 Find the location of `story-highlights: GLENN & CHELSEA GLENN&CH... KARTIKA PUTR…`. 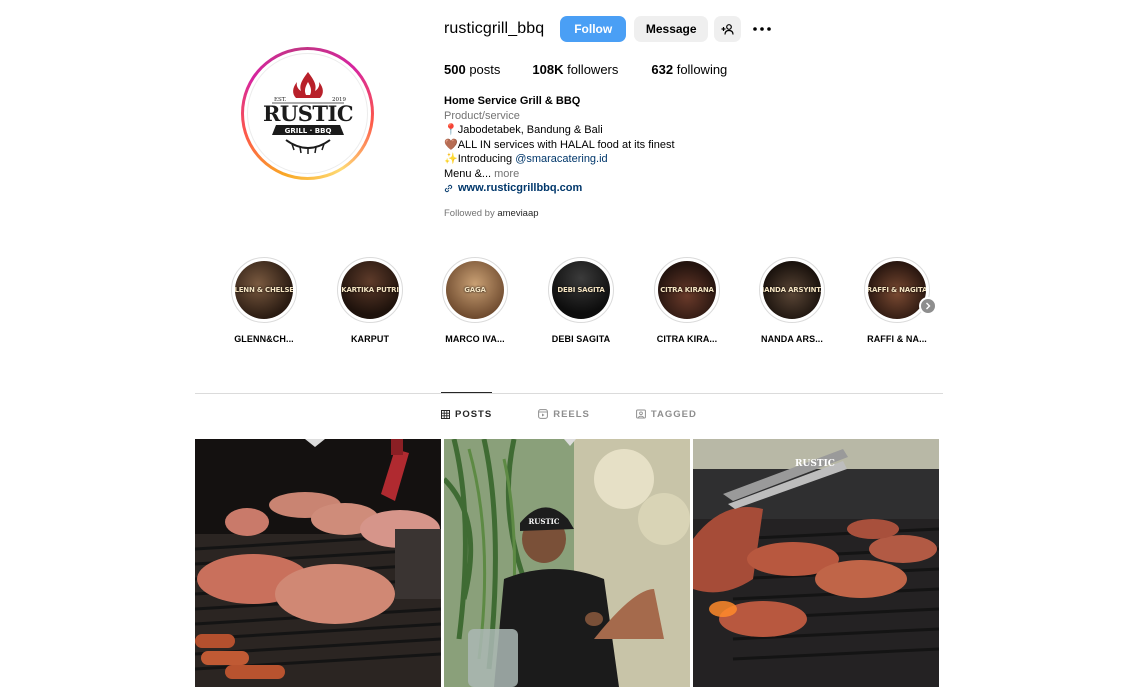

story-highlights: GLENN & CHELSEA GLENN&CH... KARTIKA PUTR… is located at coordinates (575, 307).